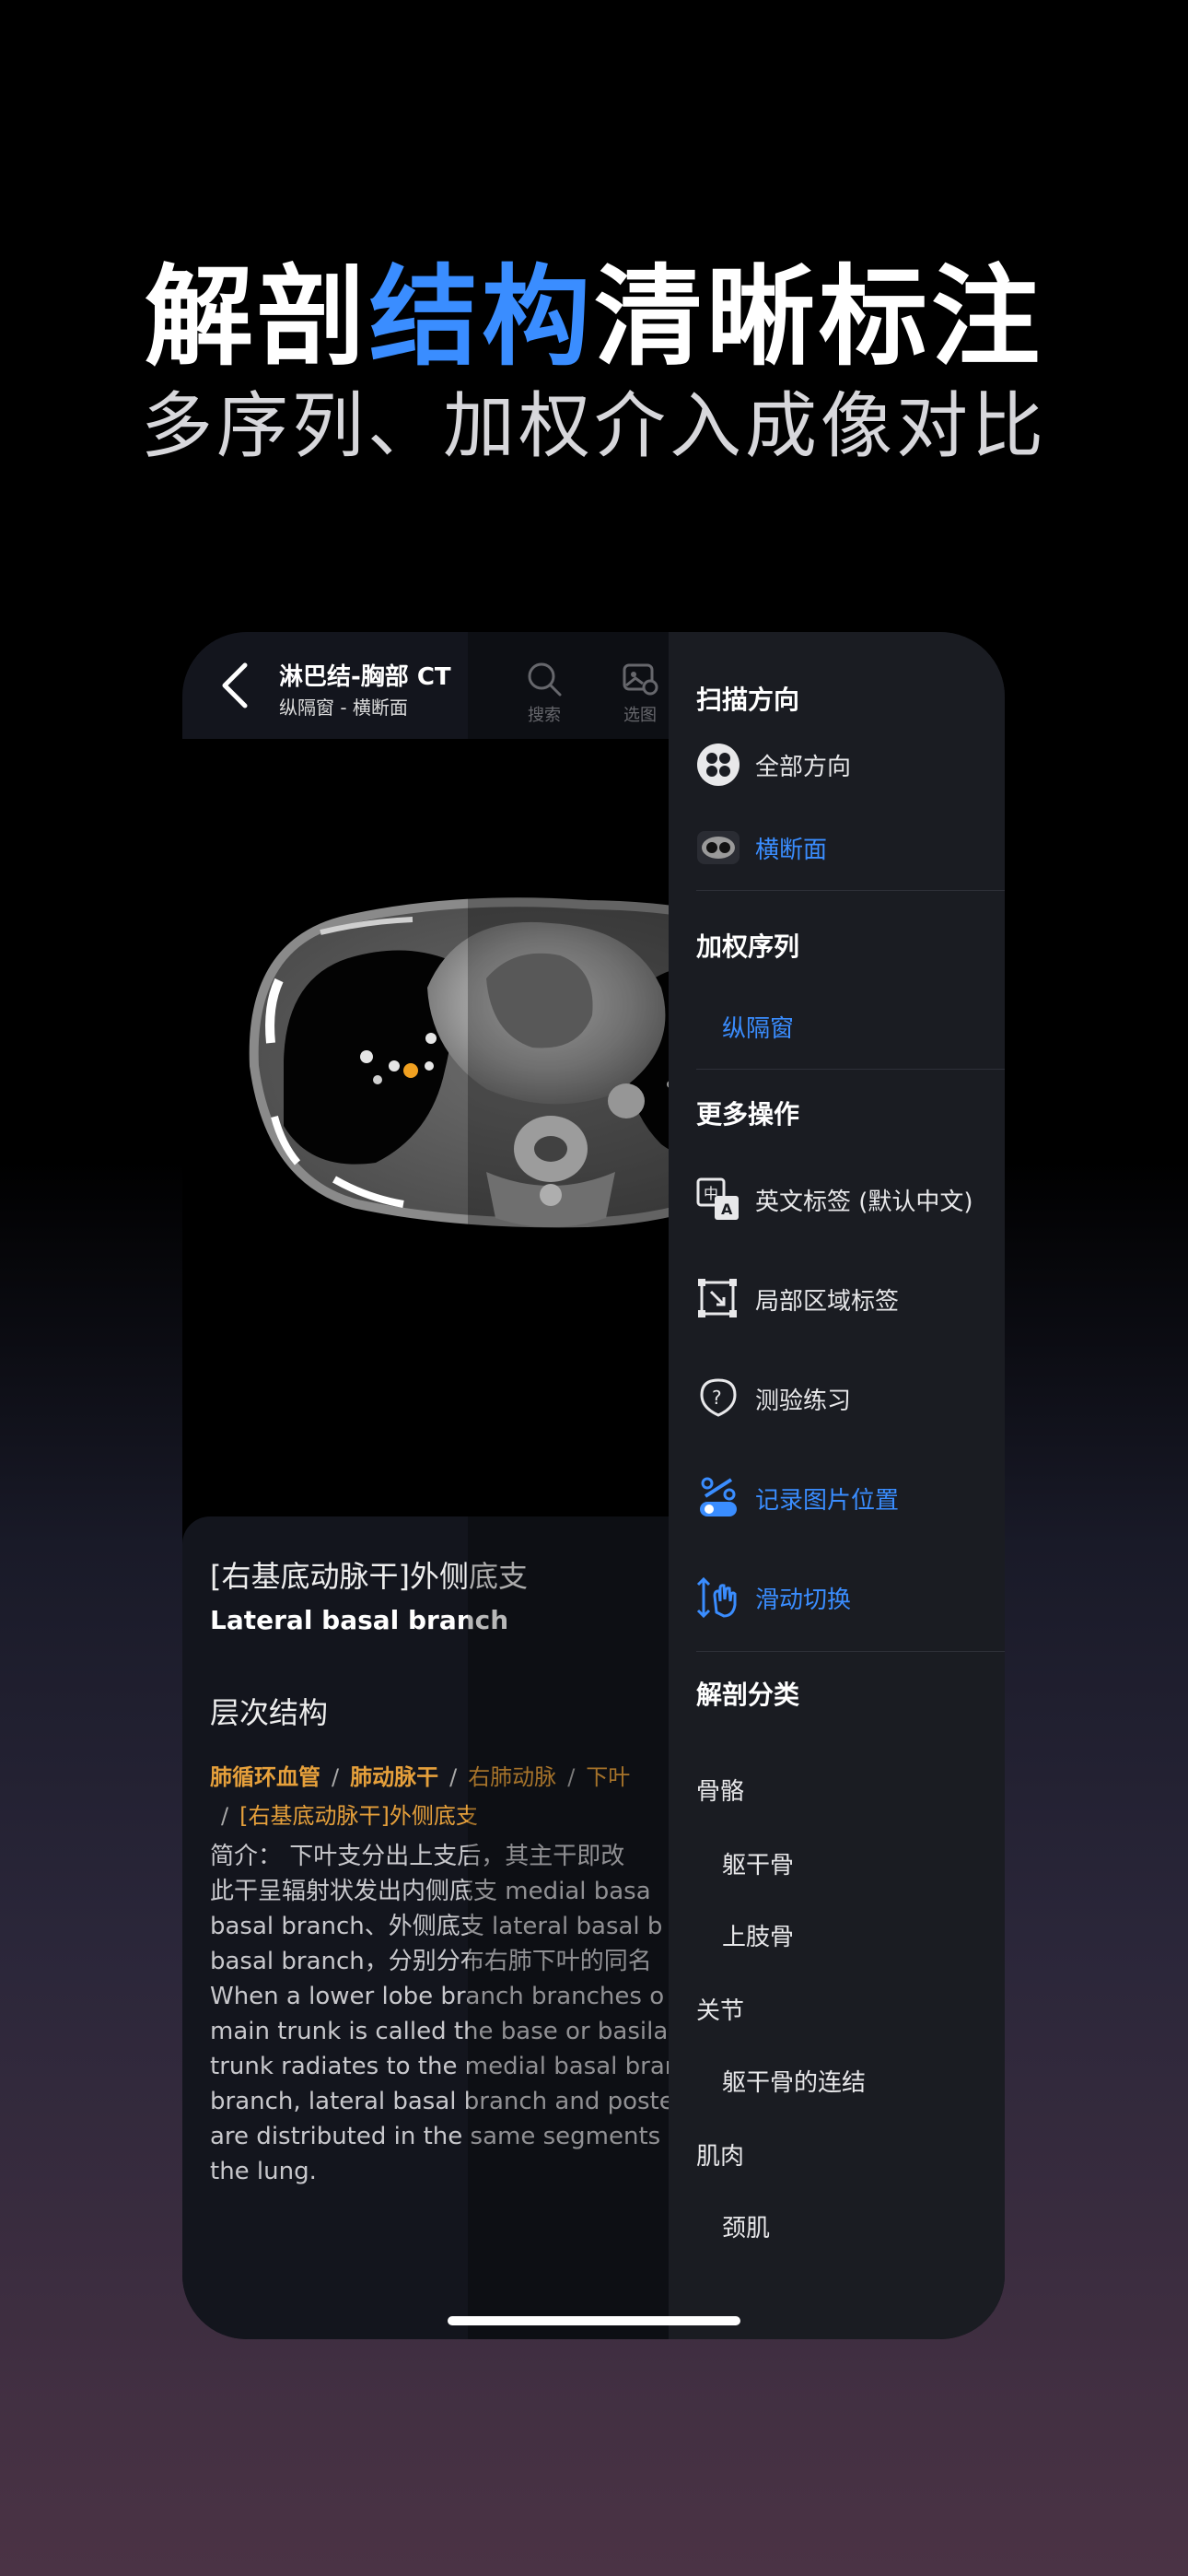  What do you see at coordinates (365, 677) in the screenshot?
I see `nav-title: 淋巴结-胸部 CT` at bounding box center [365, 677].